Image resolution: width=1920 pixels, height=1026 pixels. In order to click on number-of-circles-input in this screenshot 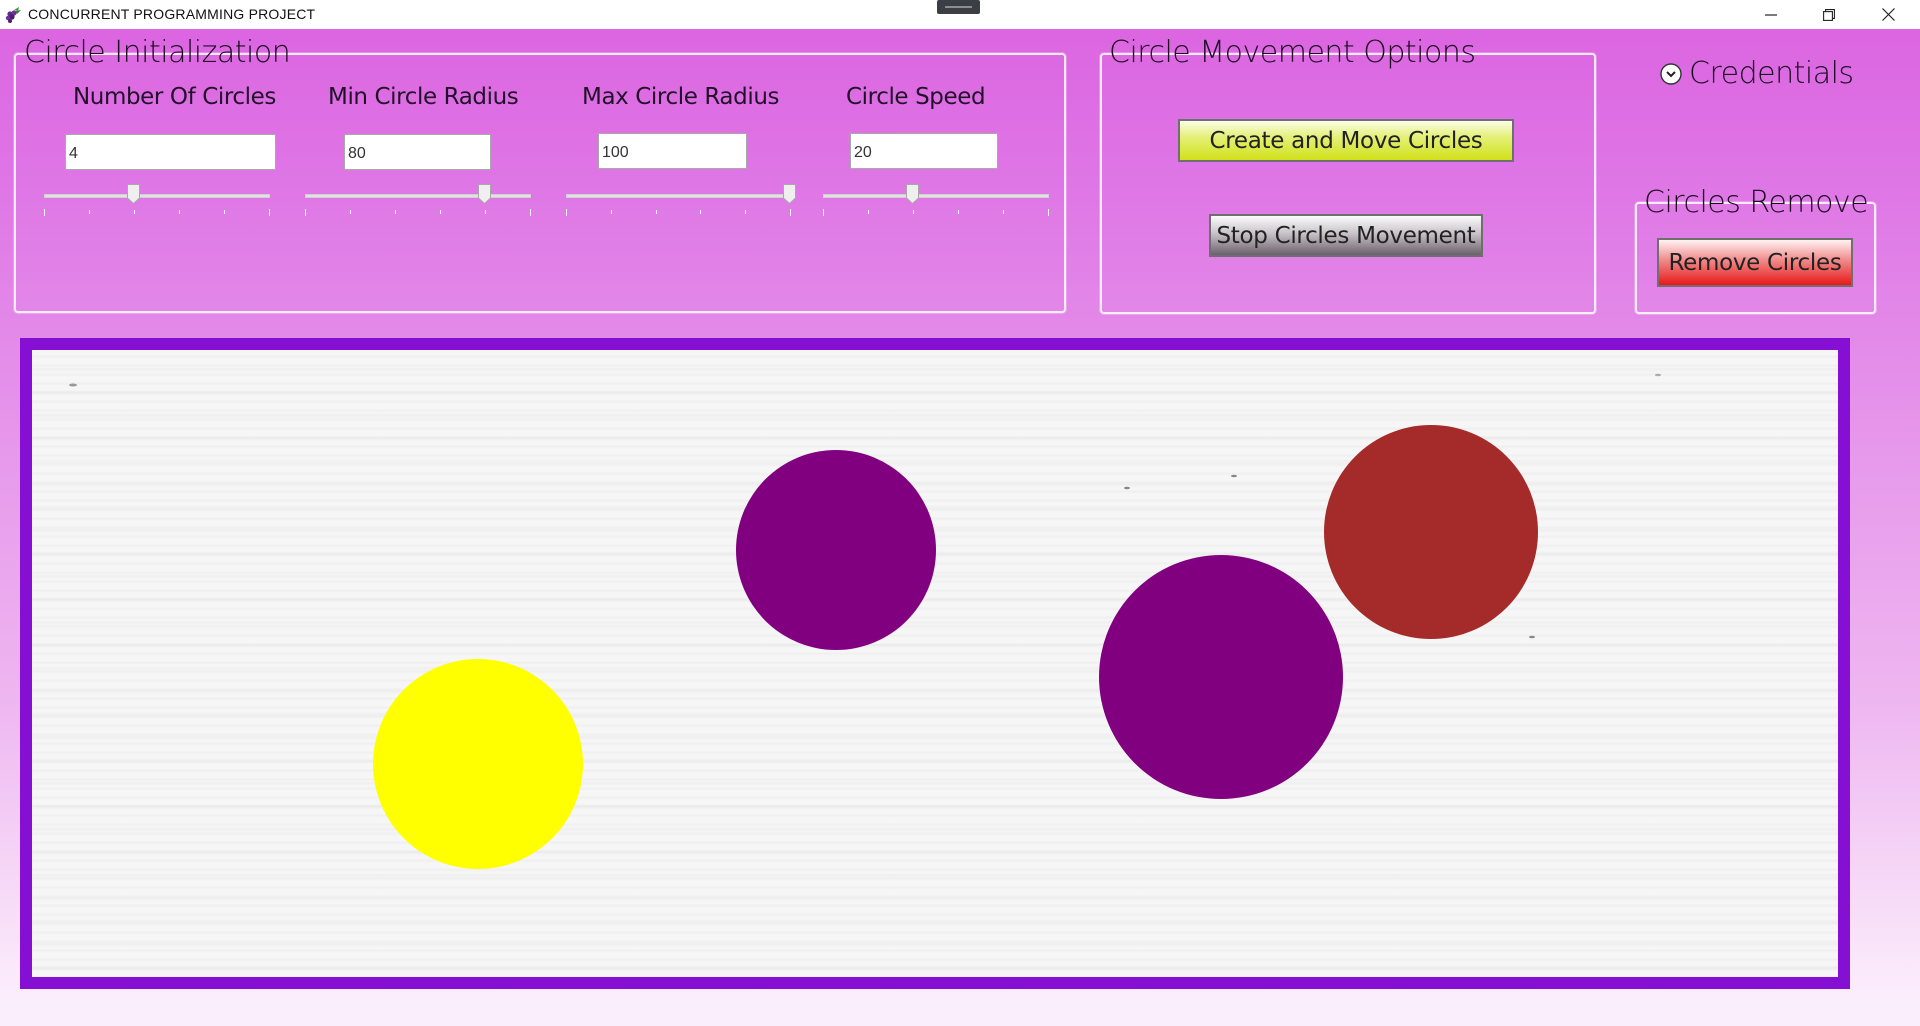, I will do `click(170, 152)`.